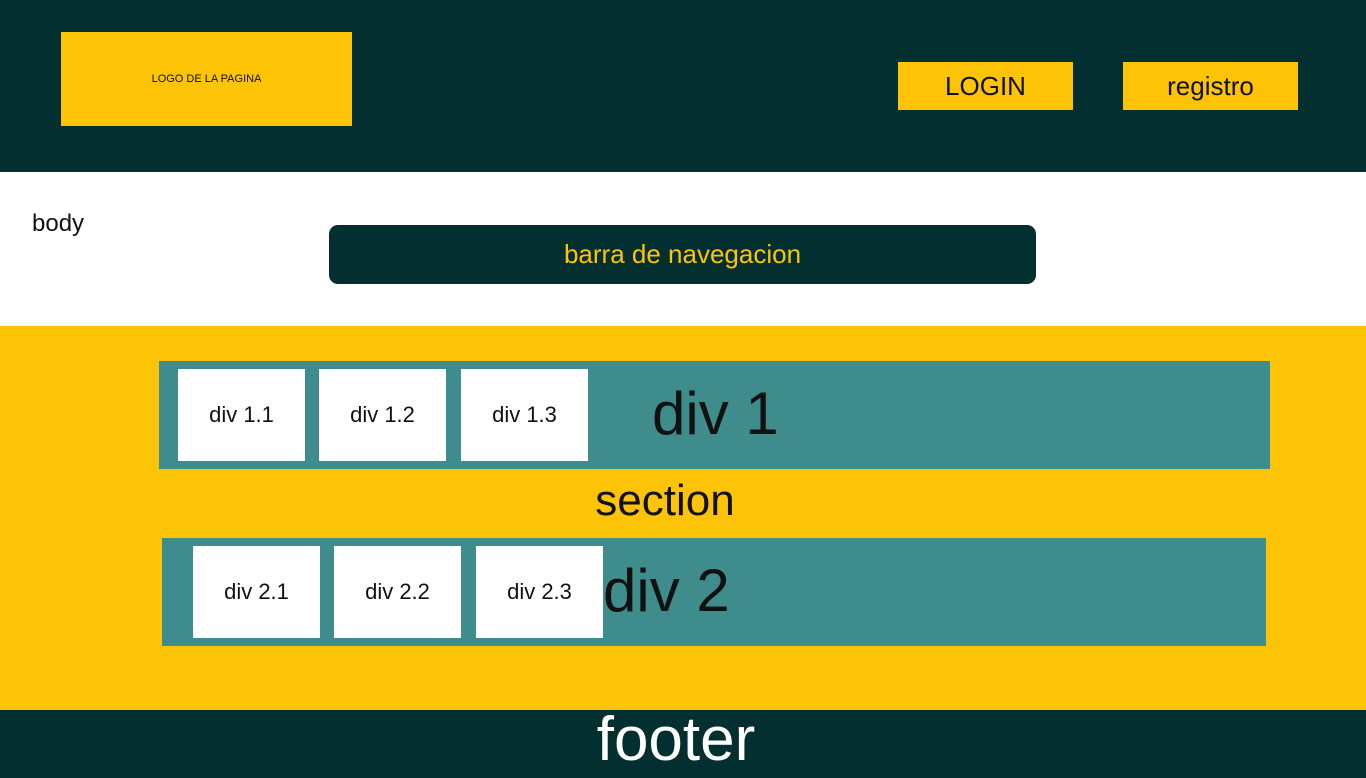 This screenshot has height=778, width=1366. I want to click on div-1-label: div 1, so click(715, 413).